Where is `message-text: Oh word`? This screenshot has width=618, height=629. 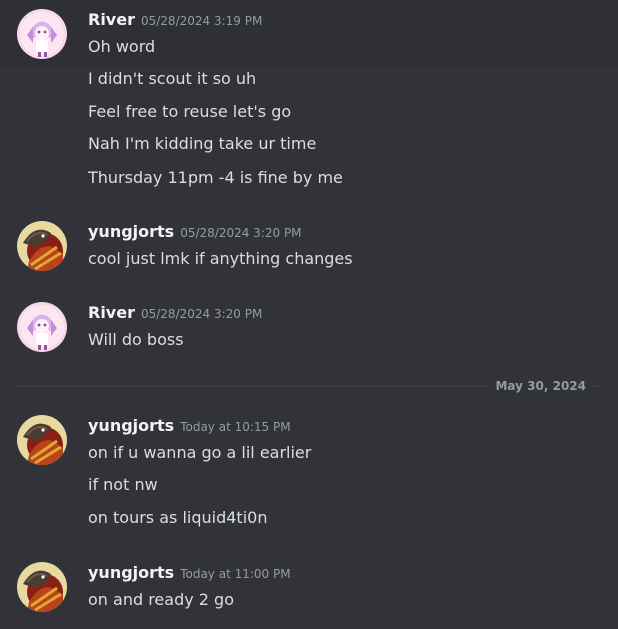 message-text: Oh word is located at coordinates (122, 46).